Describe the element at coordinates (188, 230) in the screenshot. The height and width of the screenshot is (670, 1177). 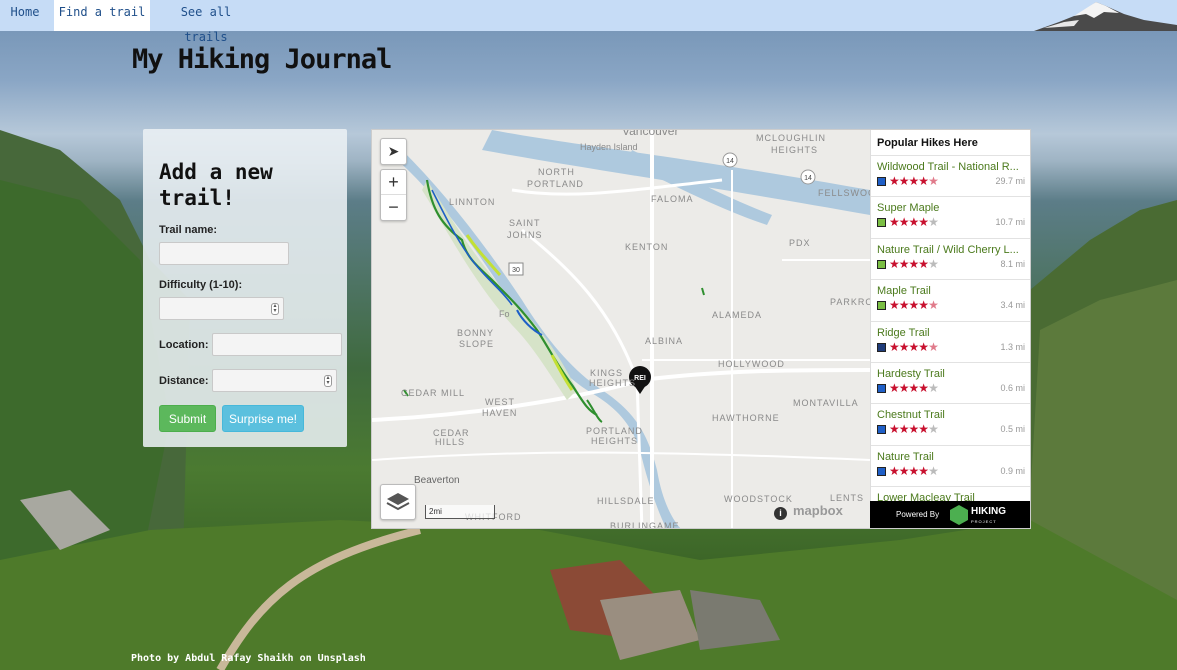
I see `trail-name-label: Trail name:` at that location.